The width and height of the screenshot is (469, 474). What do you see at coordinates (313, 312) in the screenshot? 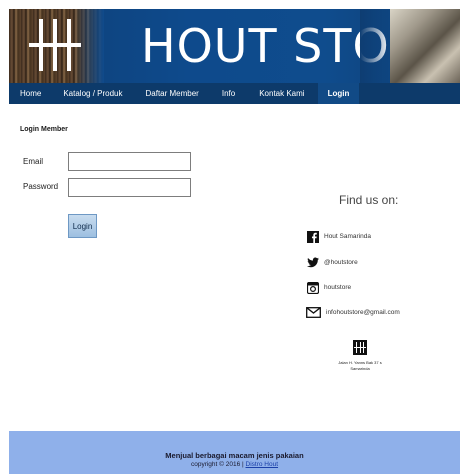
I see `envelope-icon` at bounding box center [313, 312].